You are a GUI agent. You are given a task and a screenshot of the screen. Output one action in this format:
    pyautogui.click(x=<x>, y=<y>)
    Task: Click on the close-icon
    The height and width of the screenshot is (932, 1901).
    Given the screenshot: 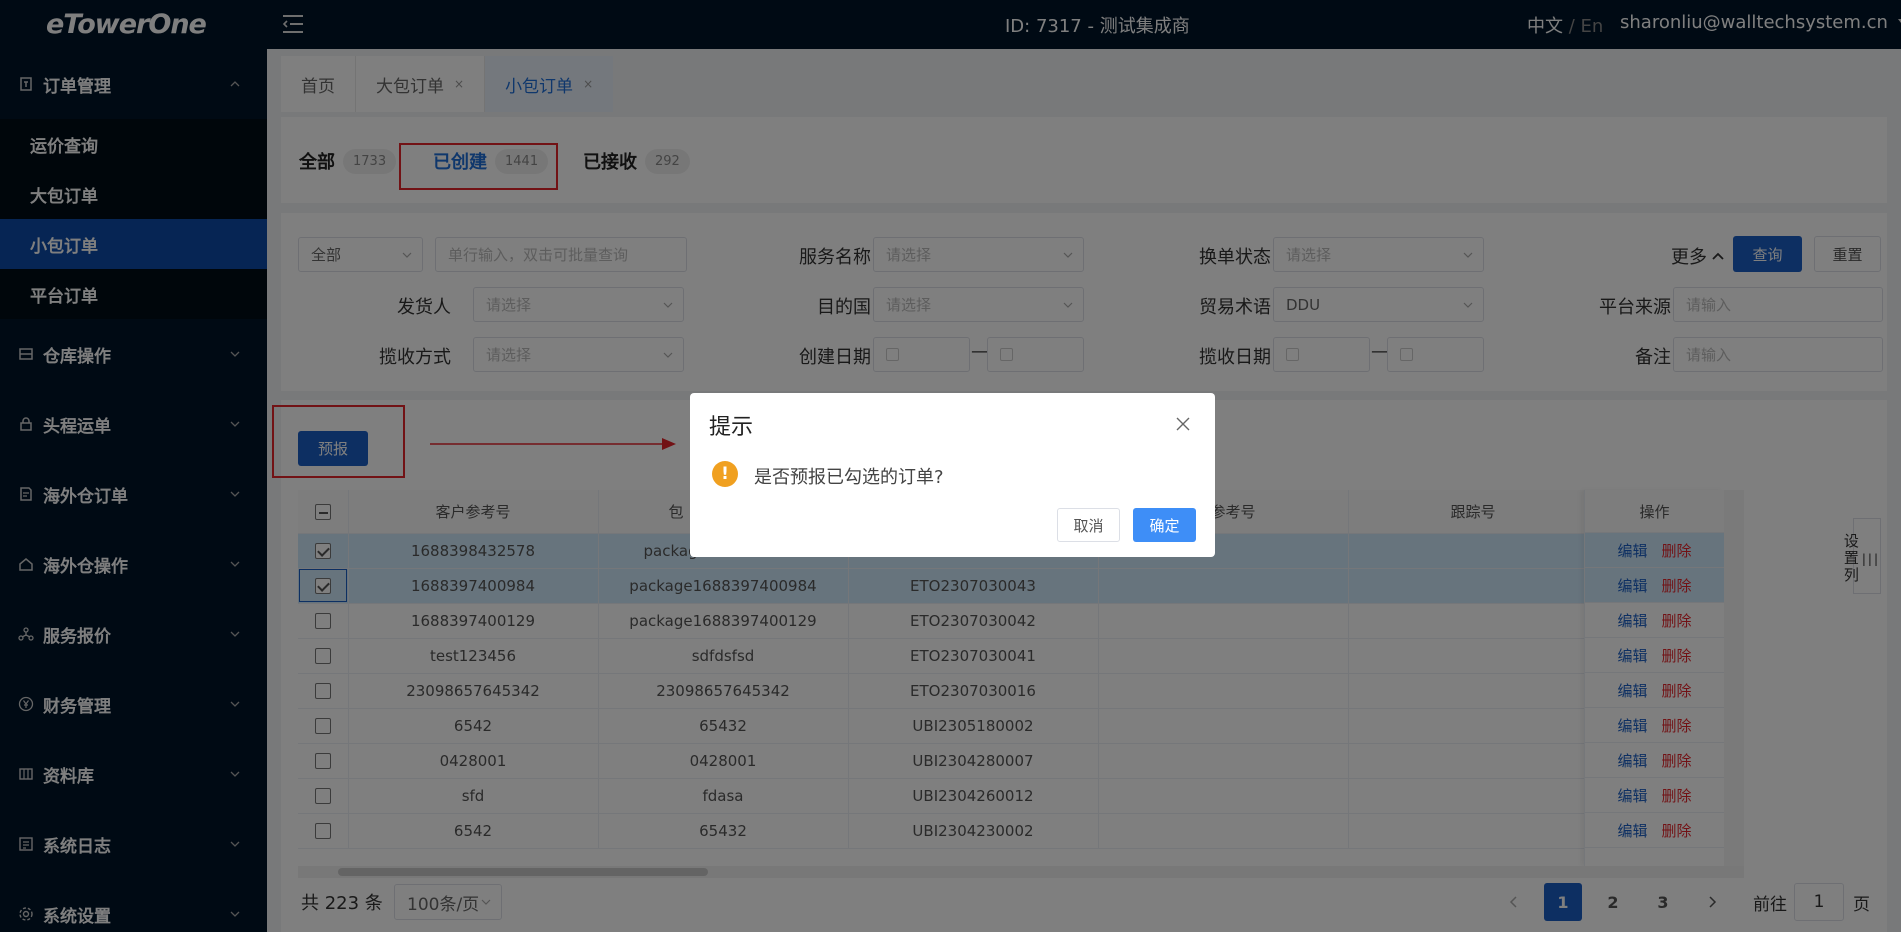 What is the action you would take?
    pyautogui.click(x=1183, y=424)
    